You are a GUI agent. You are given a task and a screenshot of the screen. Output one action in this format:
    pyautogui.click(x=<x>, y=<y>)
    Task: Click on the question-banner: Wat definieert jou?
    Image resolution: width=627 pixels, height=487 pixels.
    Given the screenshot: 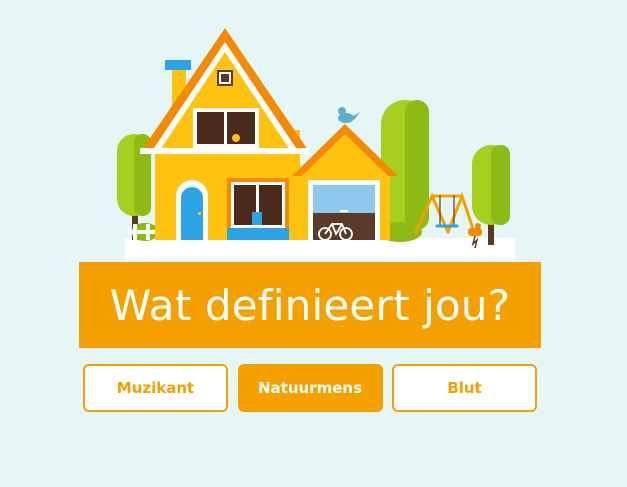 What is the action you would take?
    pyautogui.click(x=310, y=305)
    